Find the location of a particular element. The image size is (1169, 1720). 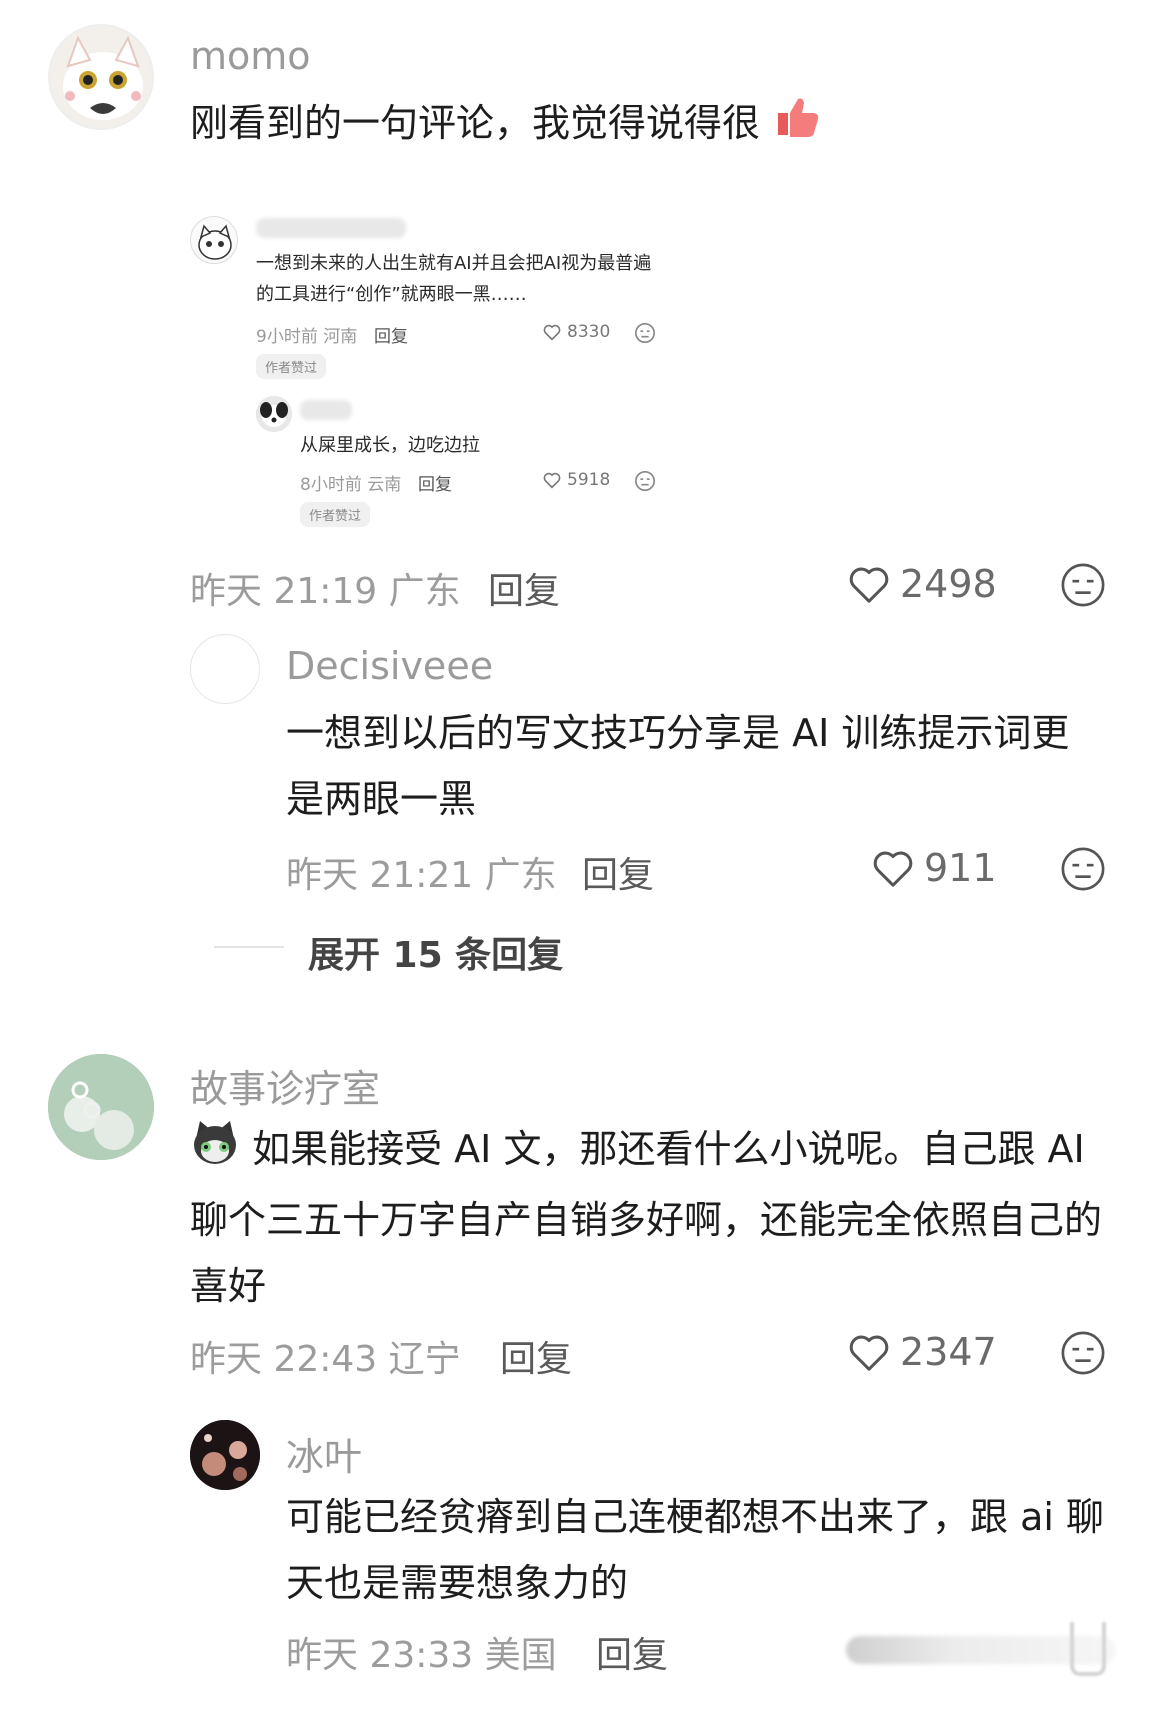

username: momo is located at coordinates (250, 56).